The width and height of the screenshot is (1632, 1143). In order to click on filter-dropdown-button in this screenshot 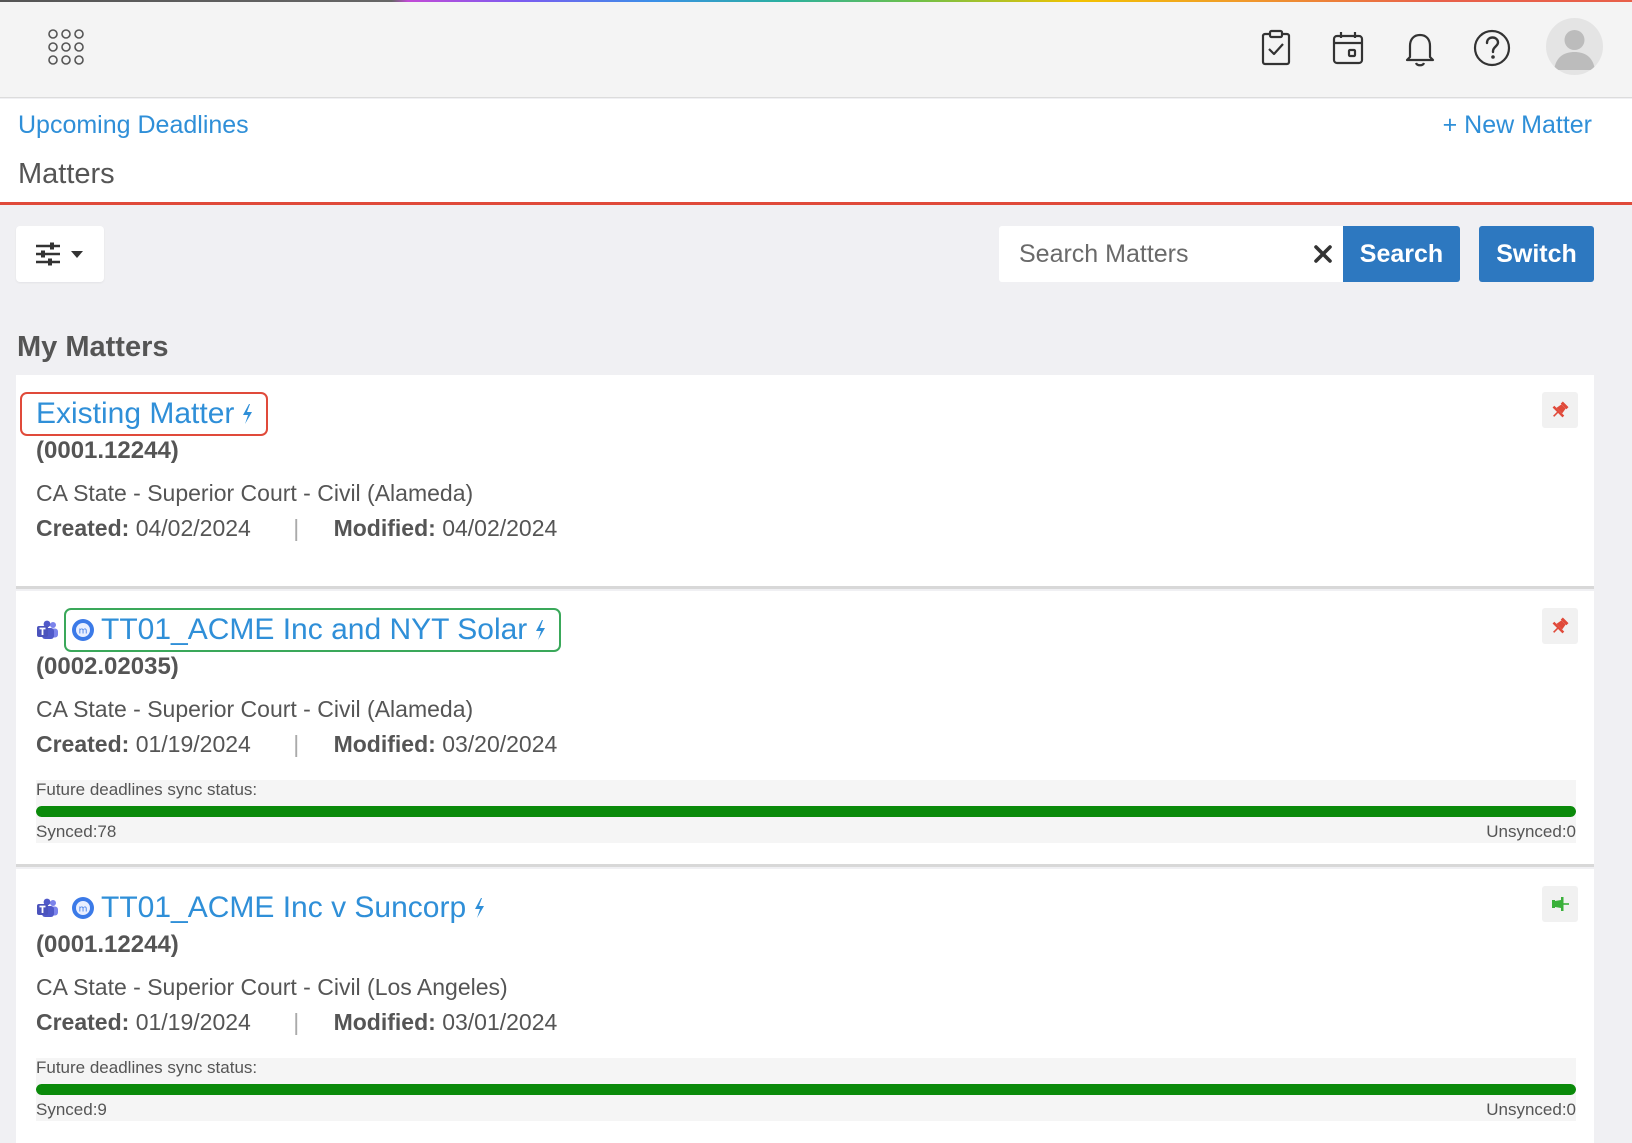, I will do `click(60, 254)`.